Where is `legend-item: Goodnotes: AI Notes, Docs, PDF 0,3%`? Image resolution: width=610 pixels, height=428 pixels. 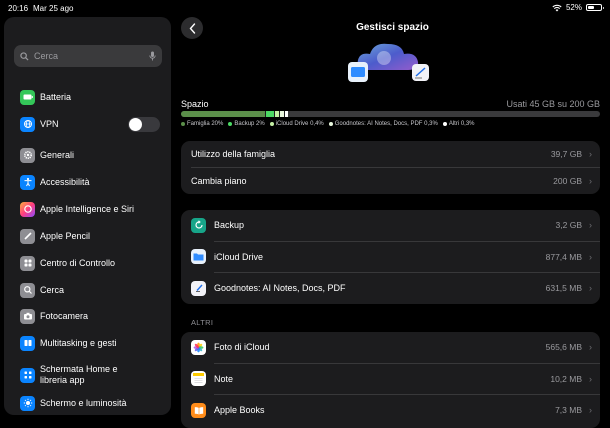 legend-item: Goodnotes: AI Notes, Docs, PDF 0,3% is located at coordinates (383, 124).